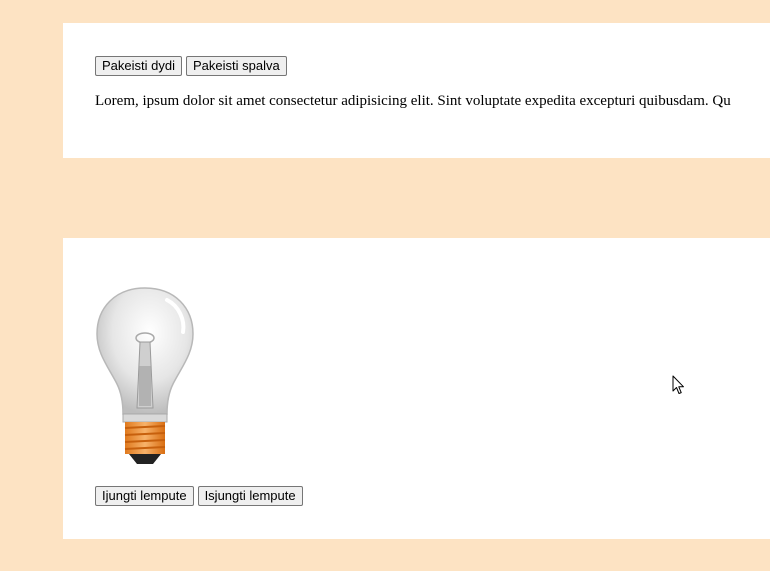 The image size is (770, 571). Describe the element at coordinates (138, 66) in the screenshot. I see `change-size-button: Pakeisti dydi` at that location.